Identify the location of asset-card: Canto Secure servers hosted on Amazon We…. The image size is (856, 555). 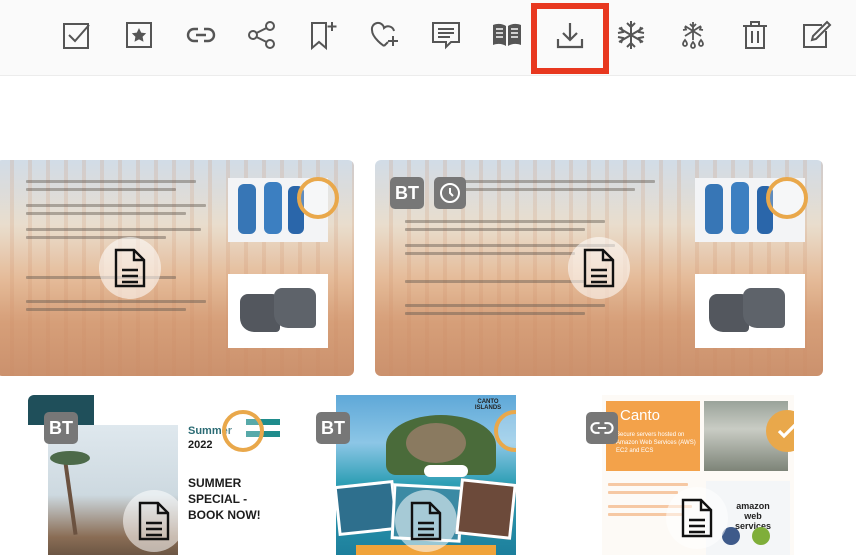
(698, 475).